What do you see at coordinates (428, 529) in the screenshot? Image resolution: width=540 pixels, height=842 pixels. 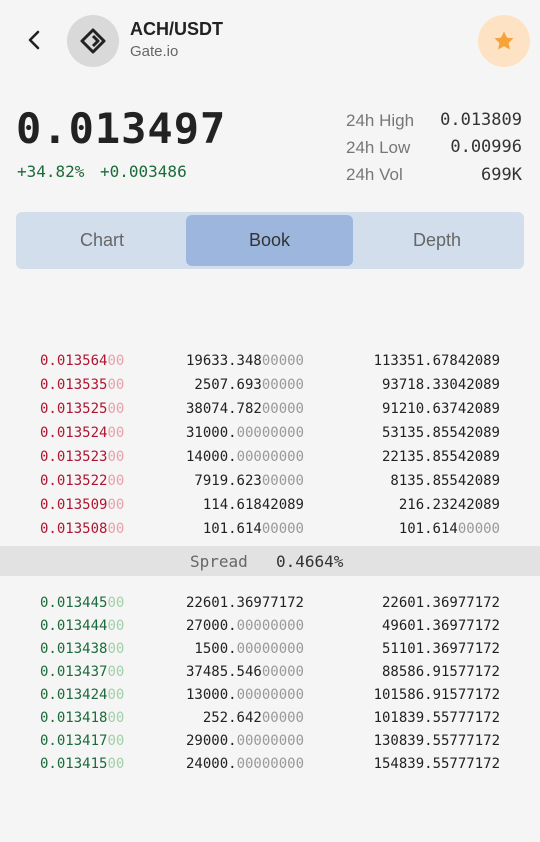 I see `total-value: 101.614` at bounding box center [428, 529].